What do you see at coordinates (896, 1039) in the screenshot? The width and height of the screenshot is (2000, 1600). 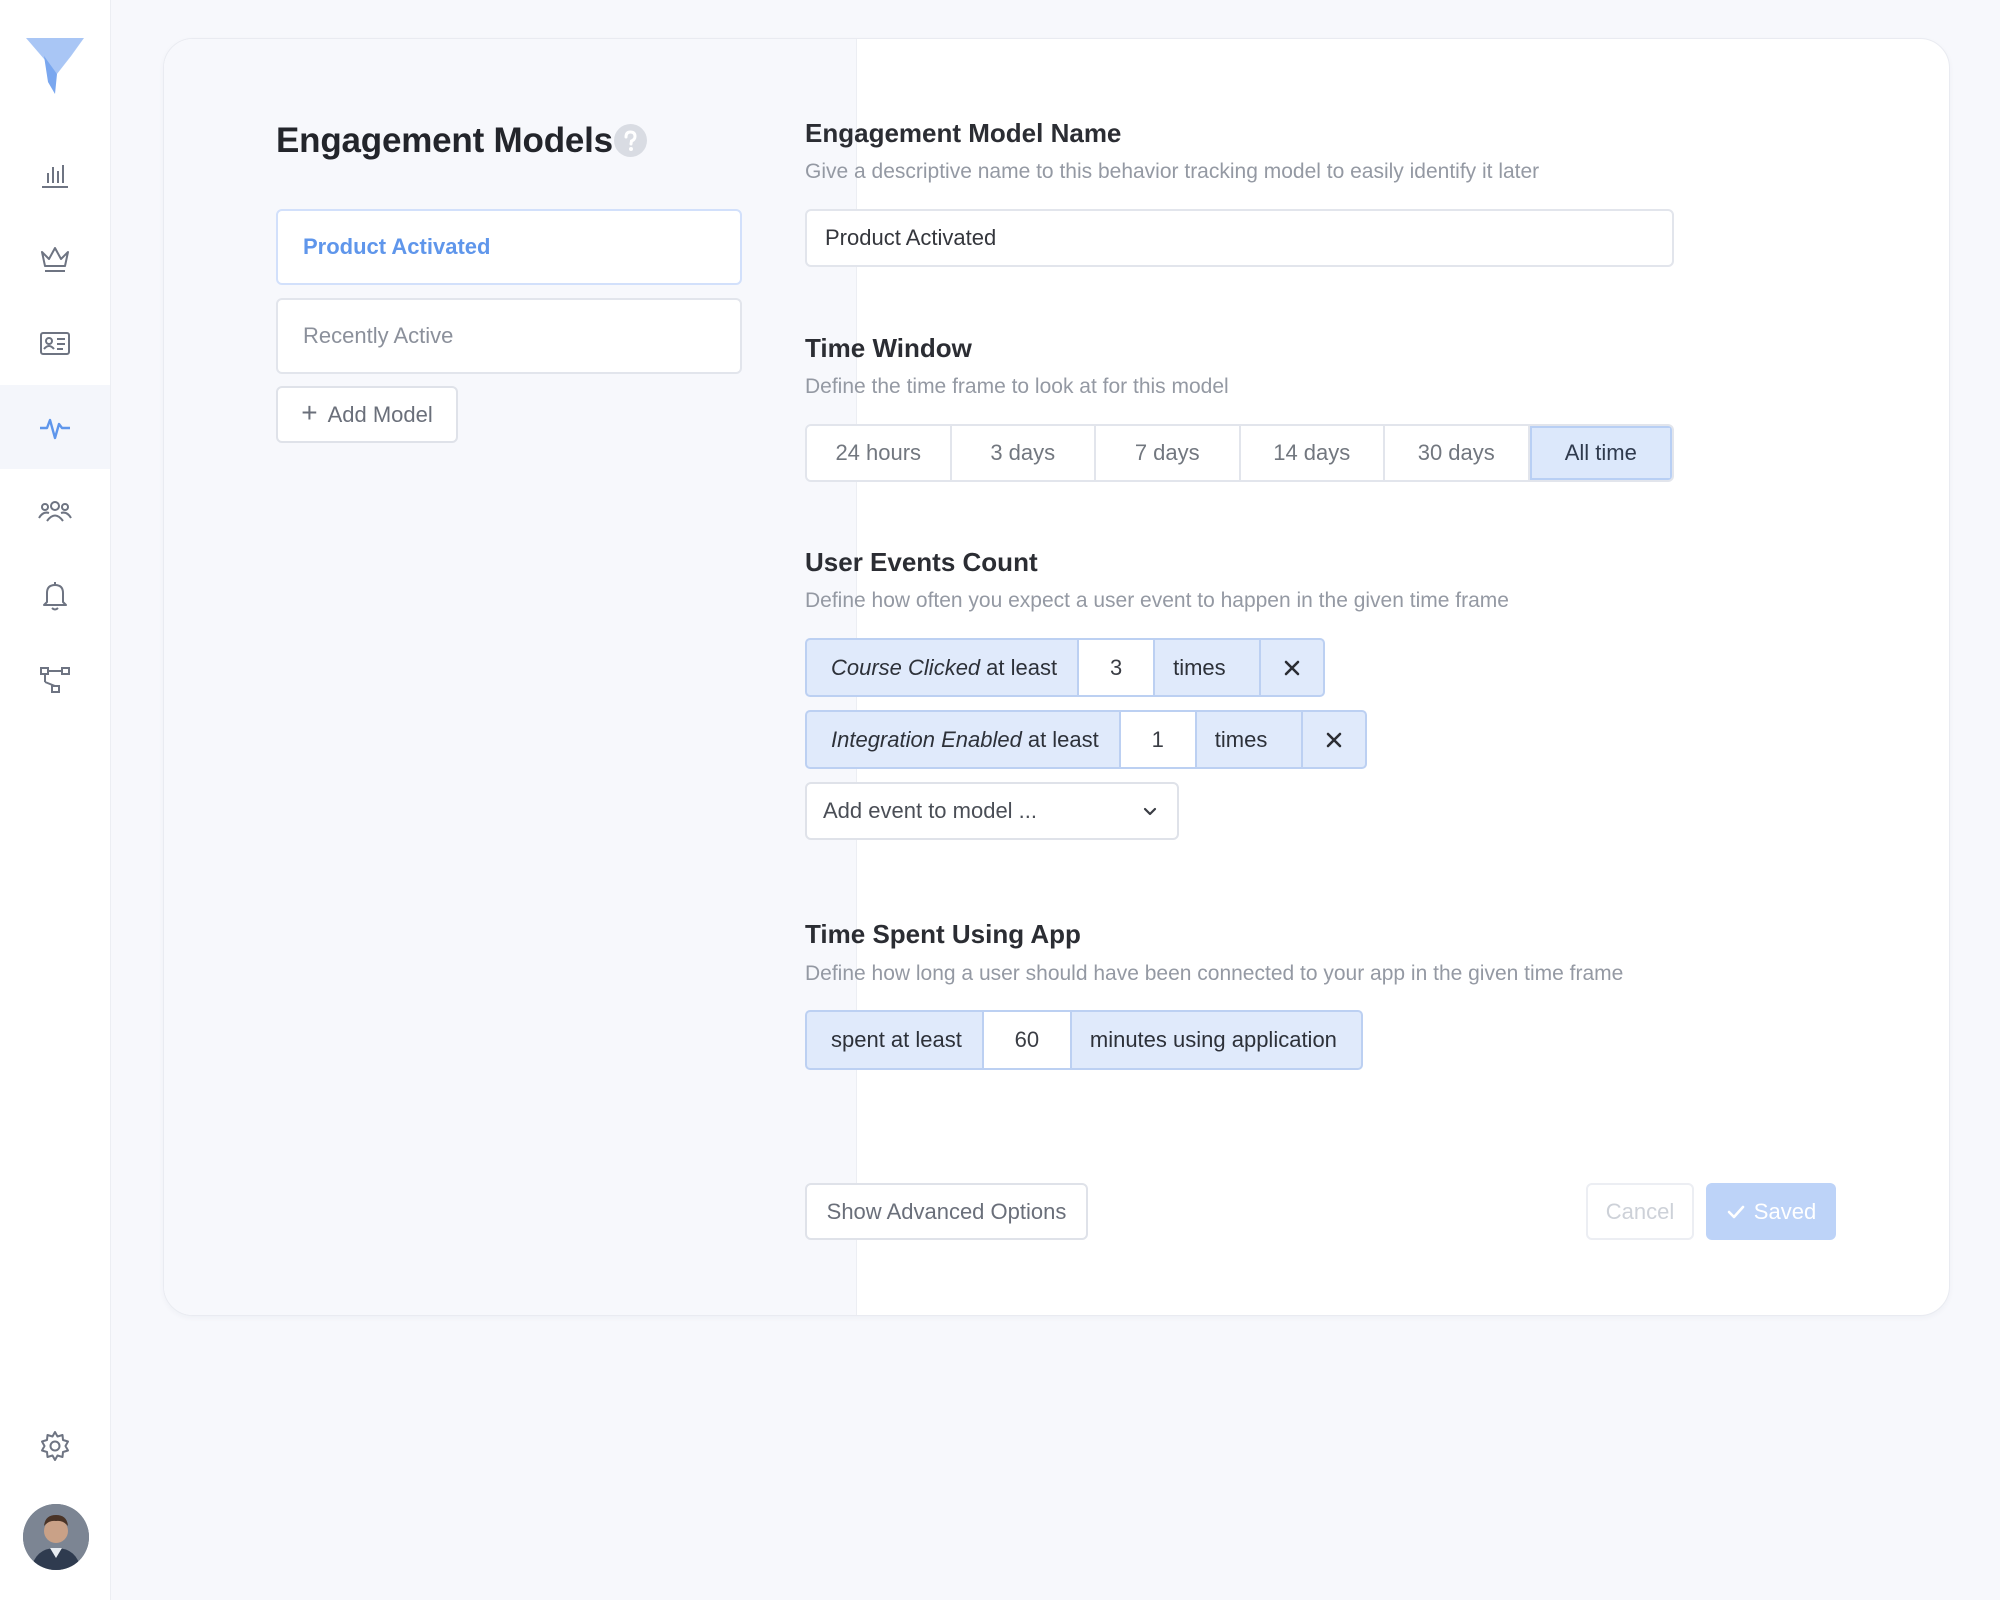 I see `time-spent-prefix: spent at least` at bounding box center [896, 1039].